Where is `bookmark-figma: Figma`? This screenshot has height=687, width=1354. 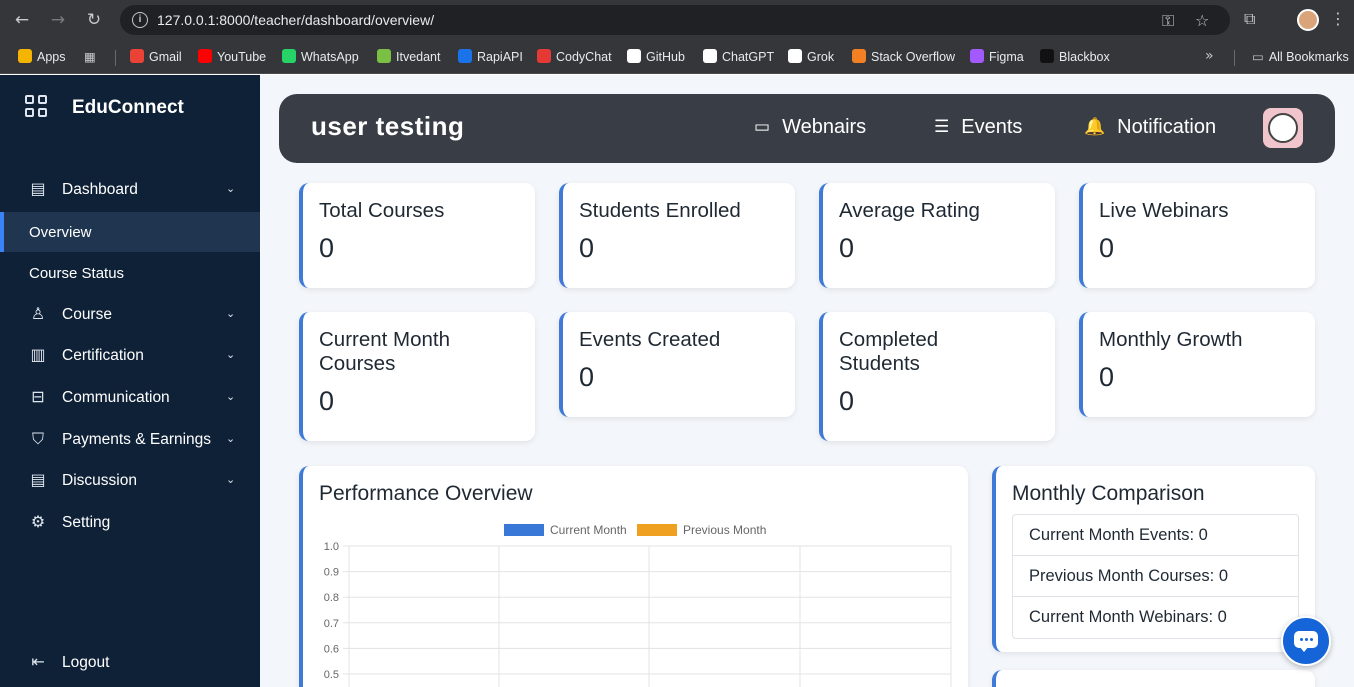 bookmark-figma: Figma is located at coordinates (997, 56).